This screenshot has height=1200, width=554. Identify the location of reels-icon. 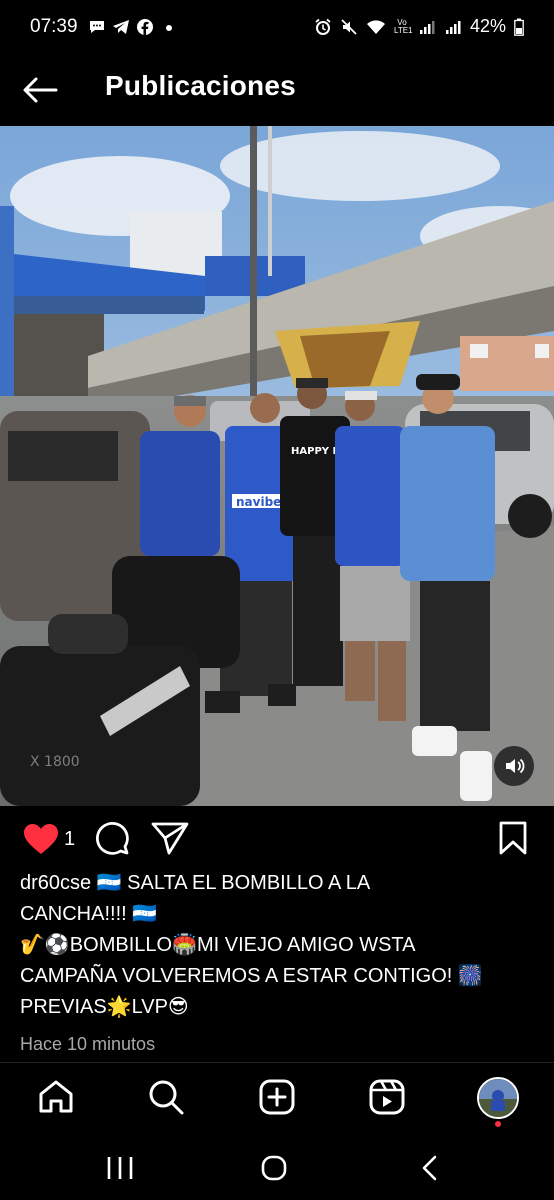
(387, 1097).